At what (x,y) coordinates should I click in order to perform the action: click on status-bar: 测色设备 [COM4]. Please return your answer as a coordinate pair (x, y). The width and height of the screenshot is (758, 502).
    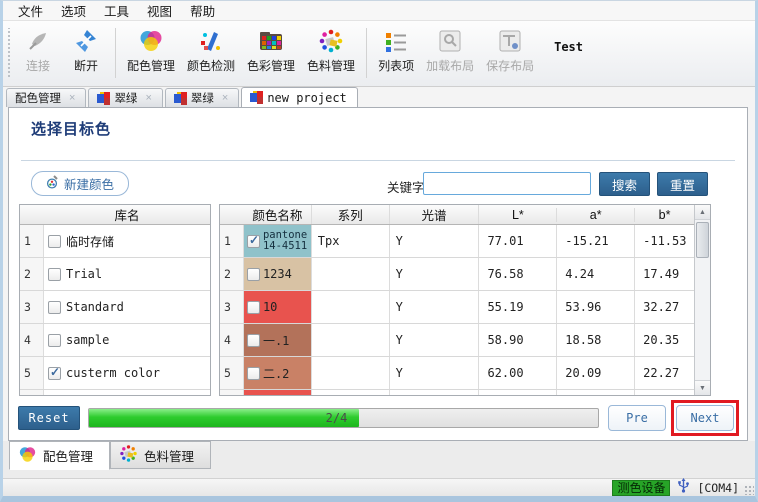
    Looking at the image, I should click on (379, 487).